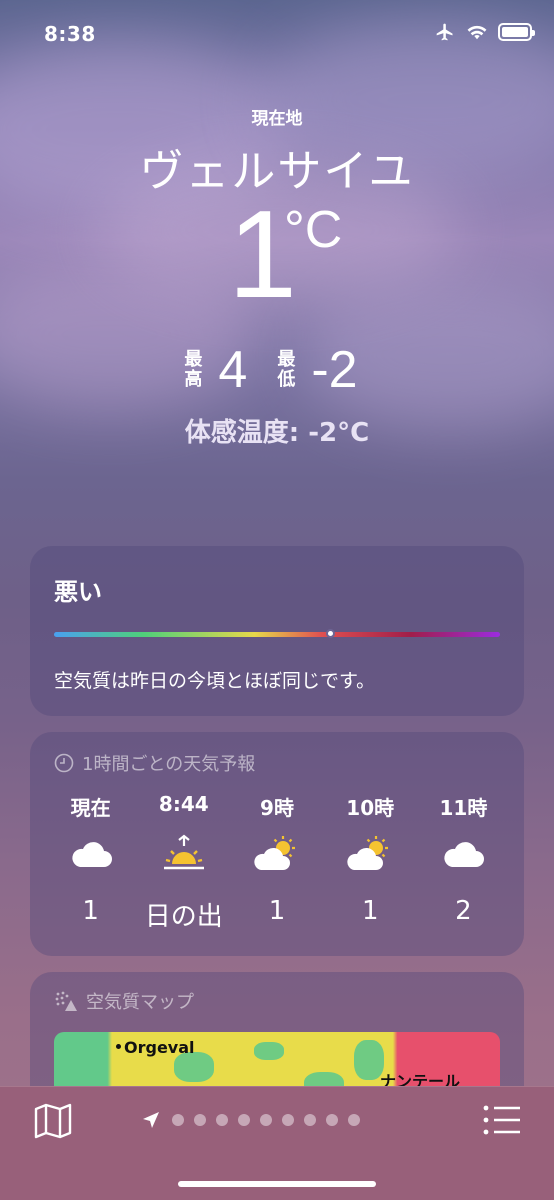 Image resolution: width=554 pixels, height=1200 pixels. What do you see at coordinates (463, 808) in the screenshot?
I see `hour-time: 11時` at bounding box center [463, 808].